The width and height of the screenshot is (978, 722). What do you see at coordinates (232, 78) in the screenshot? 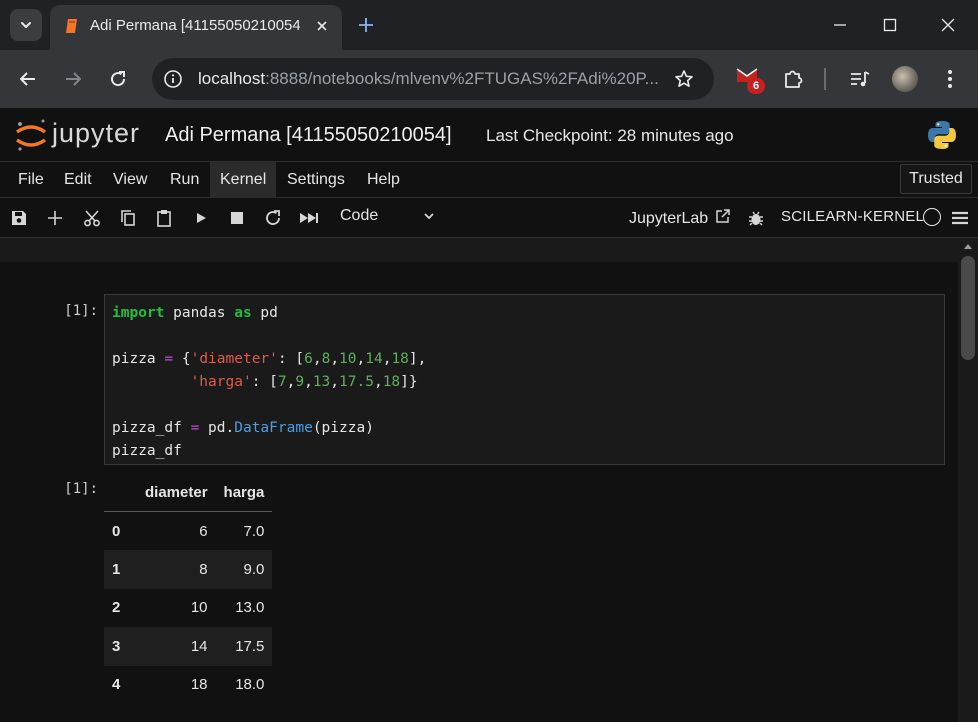
I see `url-host: localhost` at bounding box center [232, 78].